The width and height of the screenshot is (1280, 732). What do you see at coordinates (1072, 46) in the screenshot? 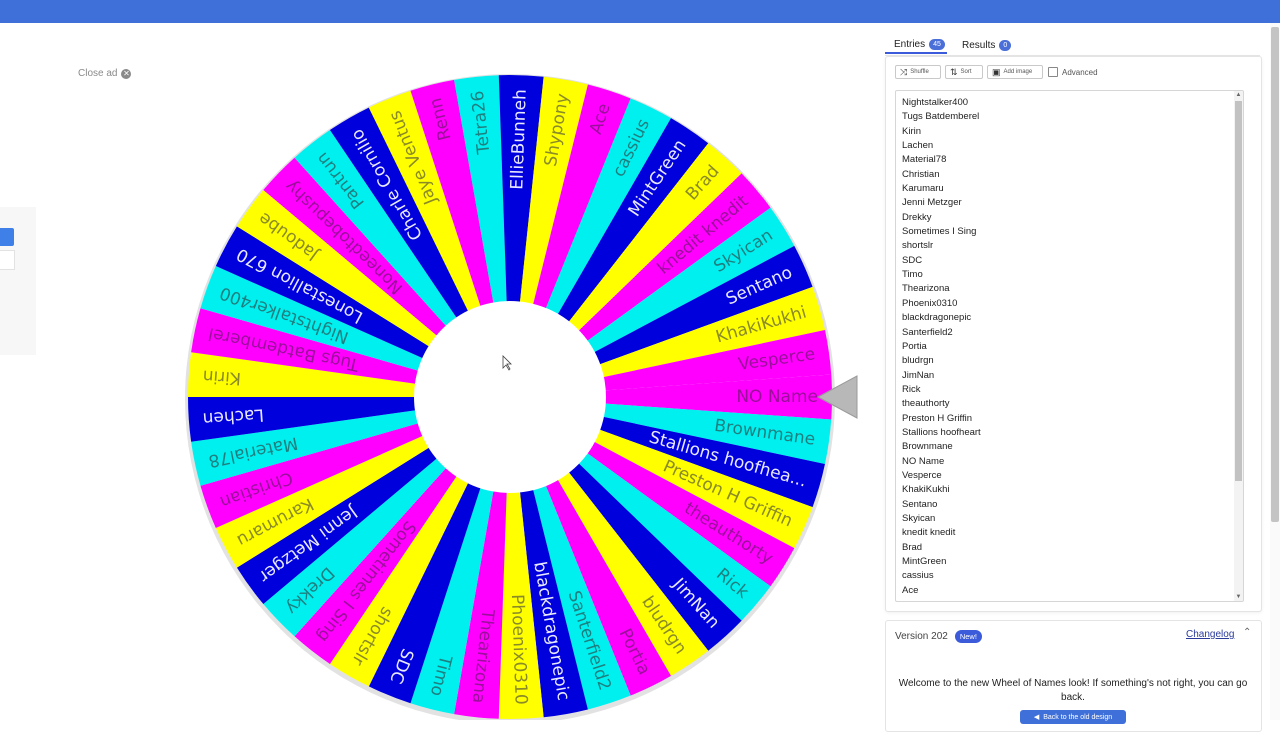
I see `panel-tabs: Entries 45 Results 0` at bounding box center [1072, 46].